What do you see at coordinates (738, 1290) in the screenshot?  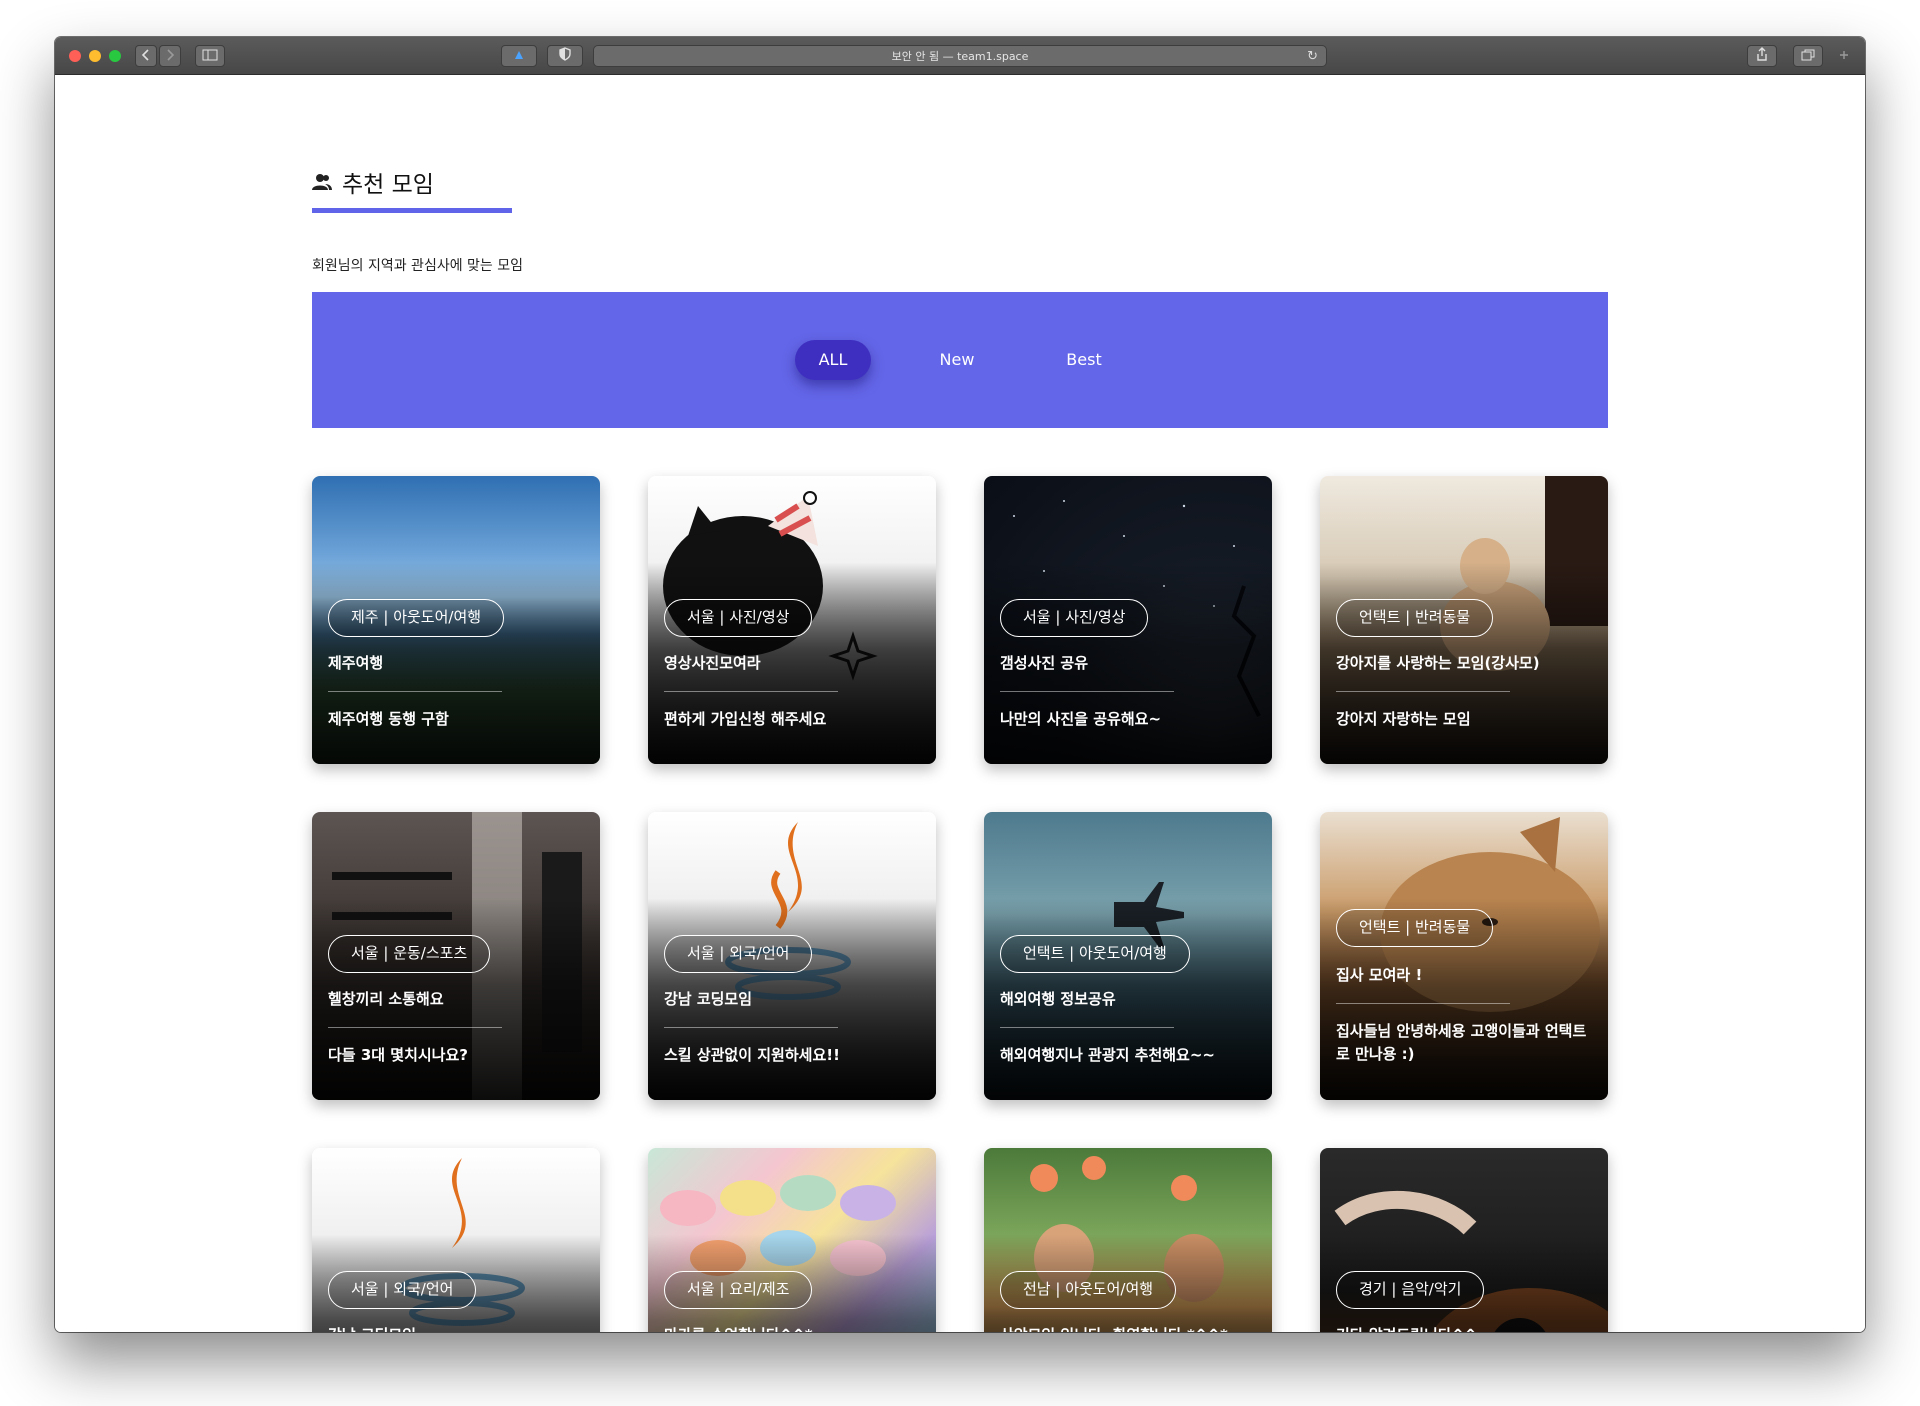 I see `card-category-badge: 서울 | 요리/제조` at bounding box center [738, 1290].